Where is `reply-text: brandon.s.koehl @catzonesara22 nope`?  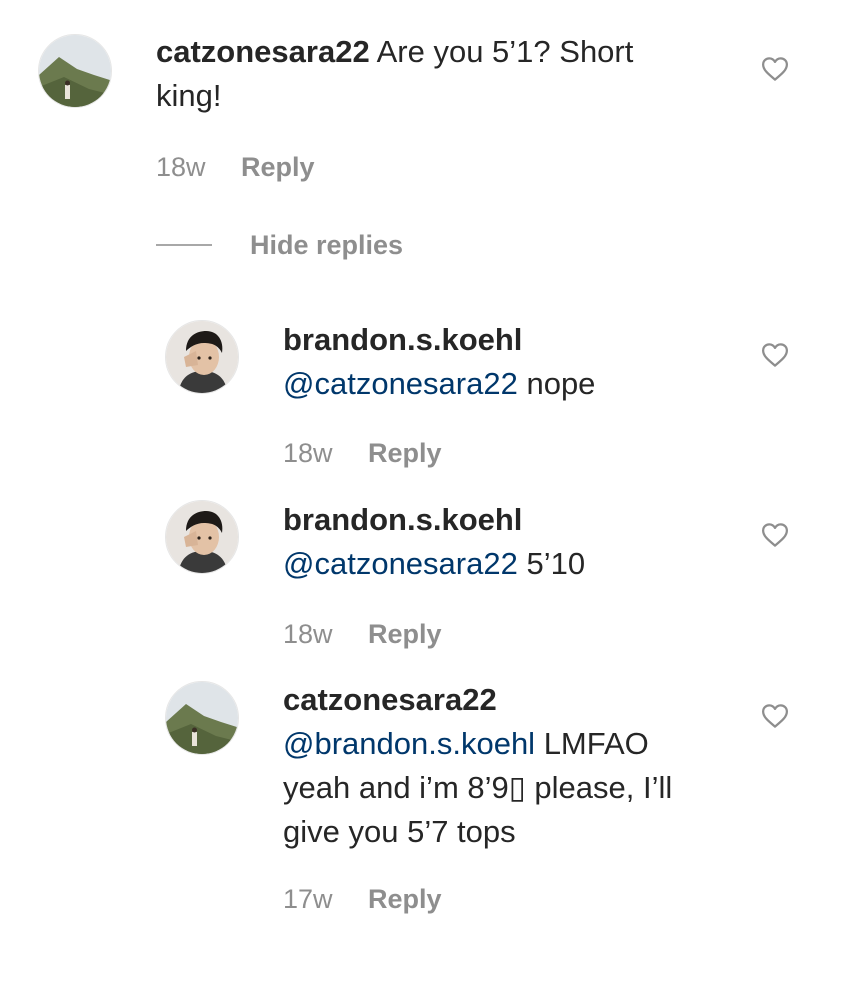 reply-text: brandon.s.koehl @catzonesara22 nope is located at coordinates (503, 362).